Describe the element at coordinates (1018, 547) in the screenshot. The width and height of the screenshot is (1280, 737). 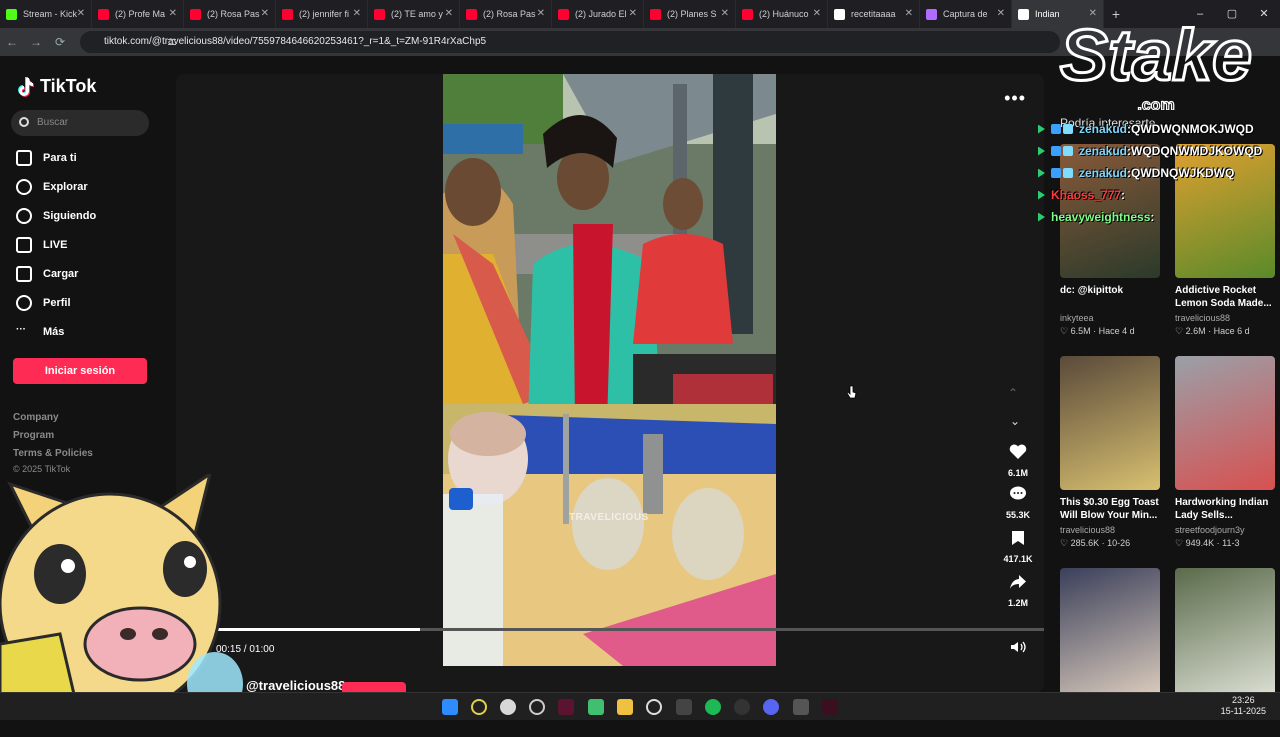
I see `save-action: 417.1K` at that location.